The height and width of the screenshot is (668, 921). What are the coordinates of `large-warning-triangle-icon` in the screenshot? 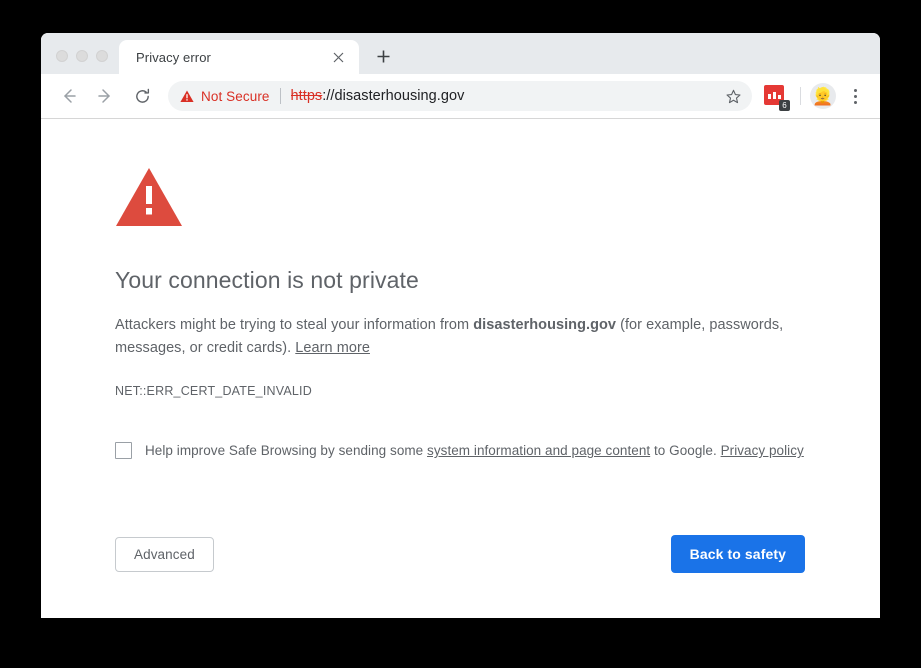 It's located at (460, 200).